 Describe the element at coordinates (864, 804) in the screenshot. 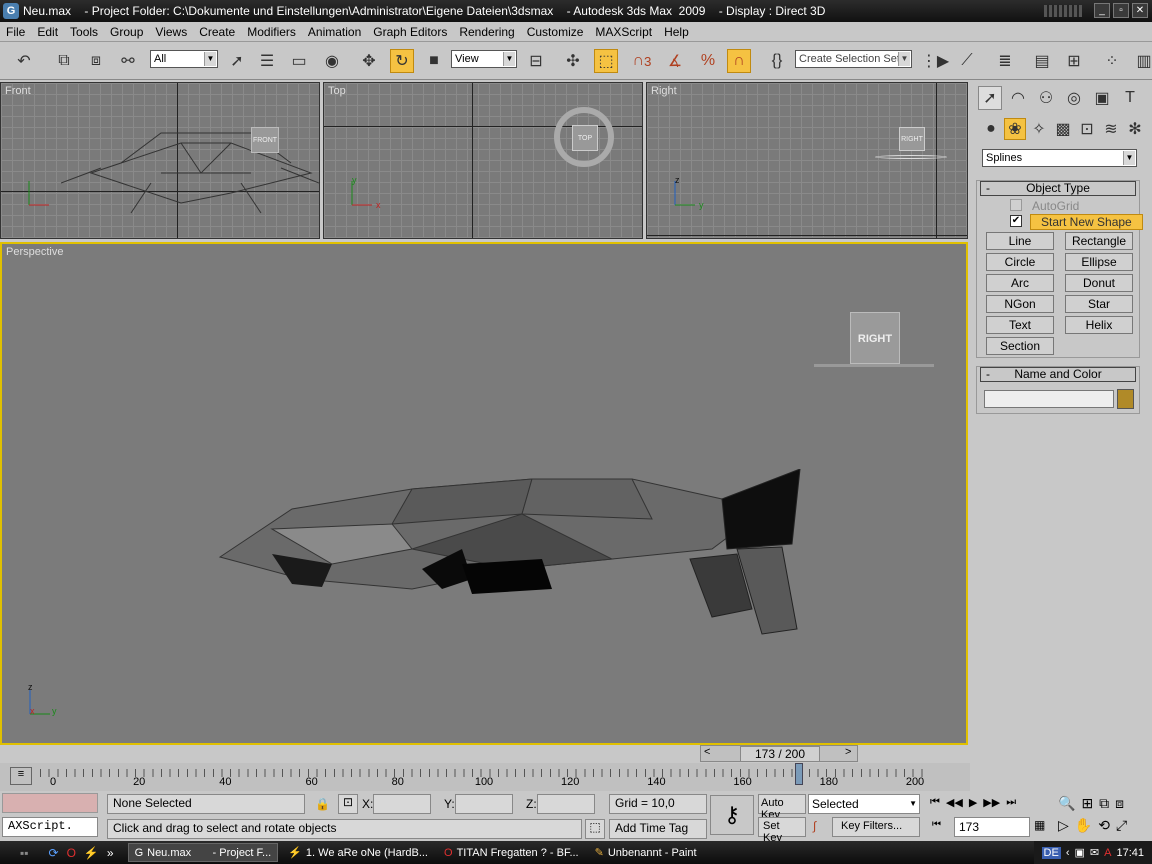

I see `key-mode-dropdown: Selected ▼` at that location.